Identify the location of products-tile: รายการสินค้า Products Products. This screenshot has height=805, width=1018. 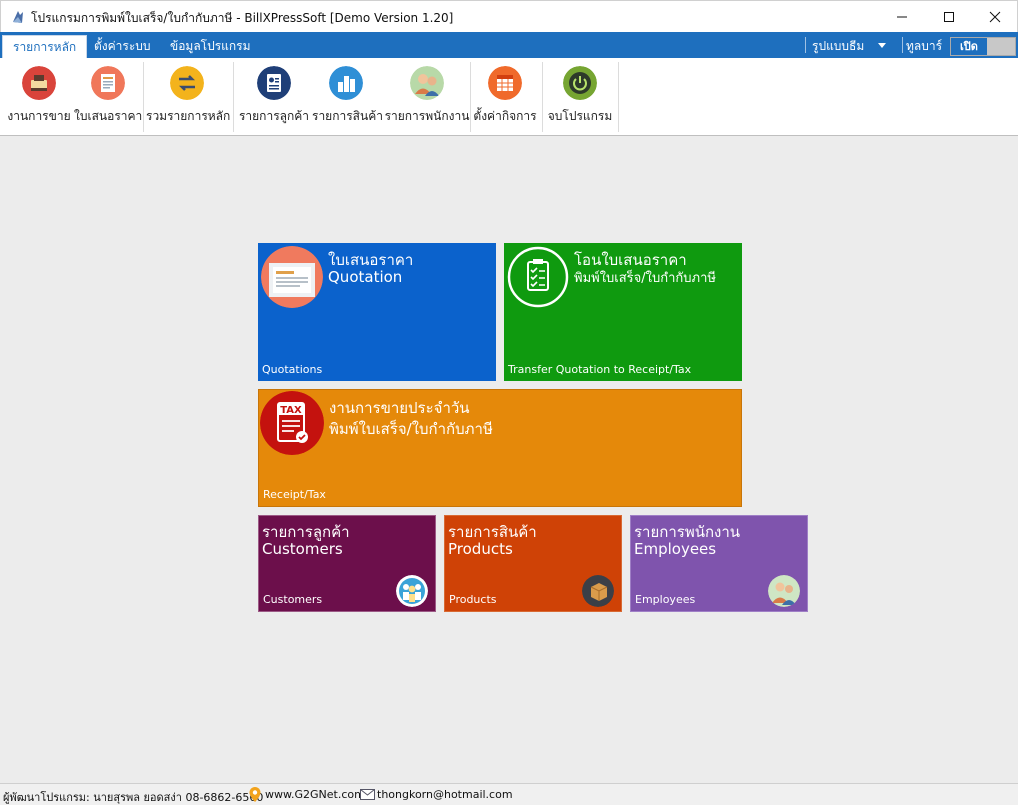
(533, 563).